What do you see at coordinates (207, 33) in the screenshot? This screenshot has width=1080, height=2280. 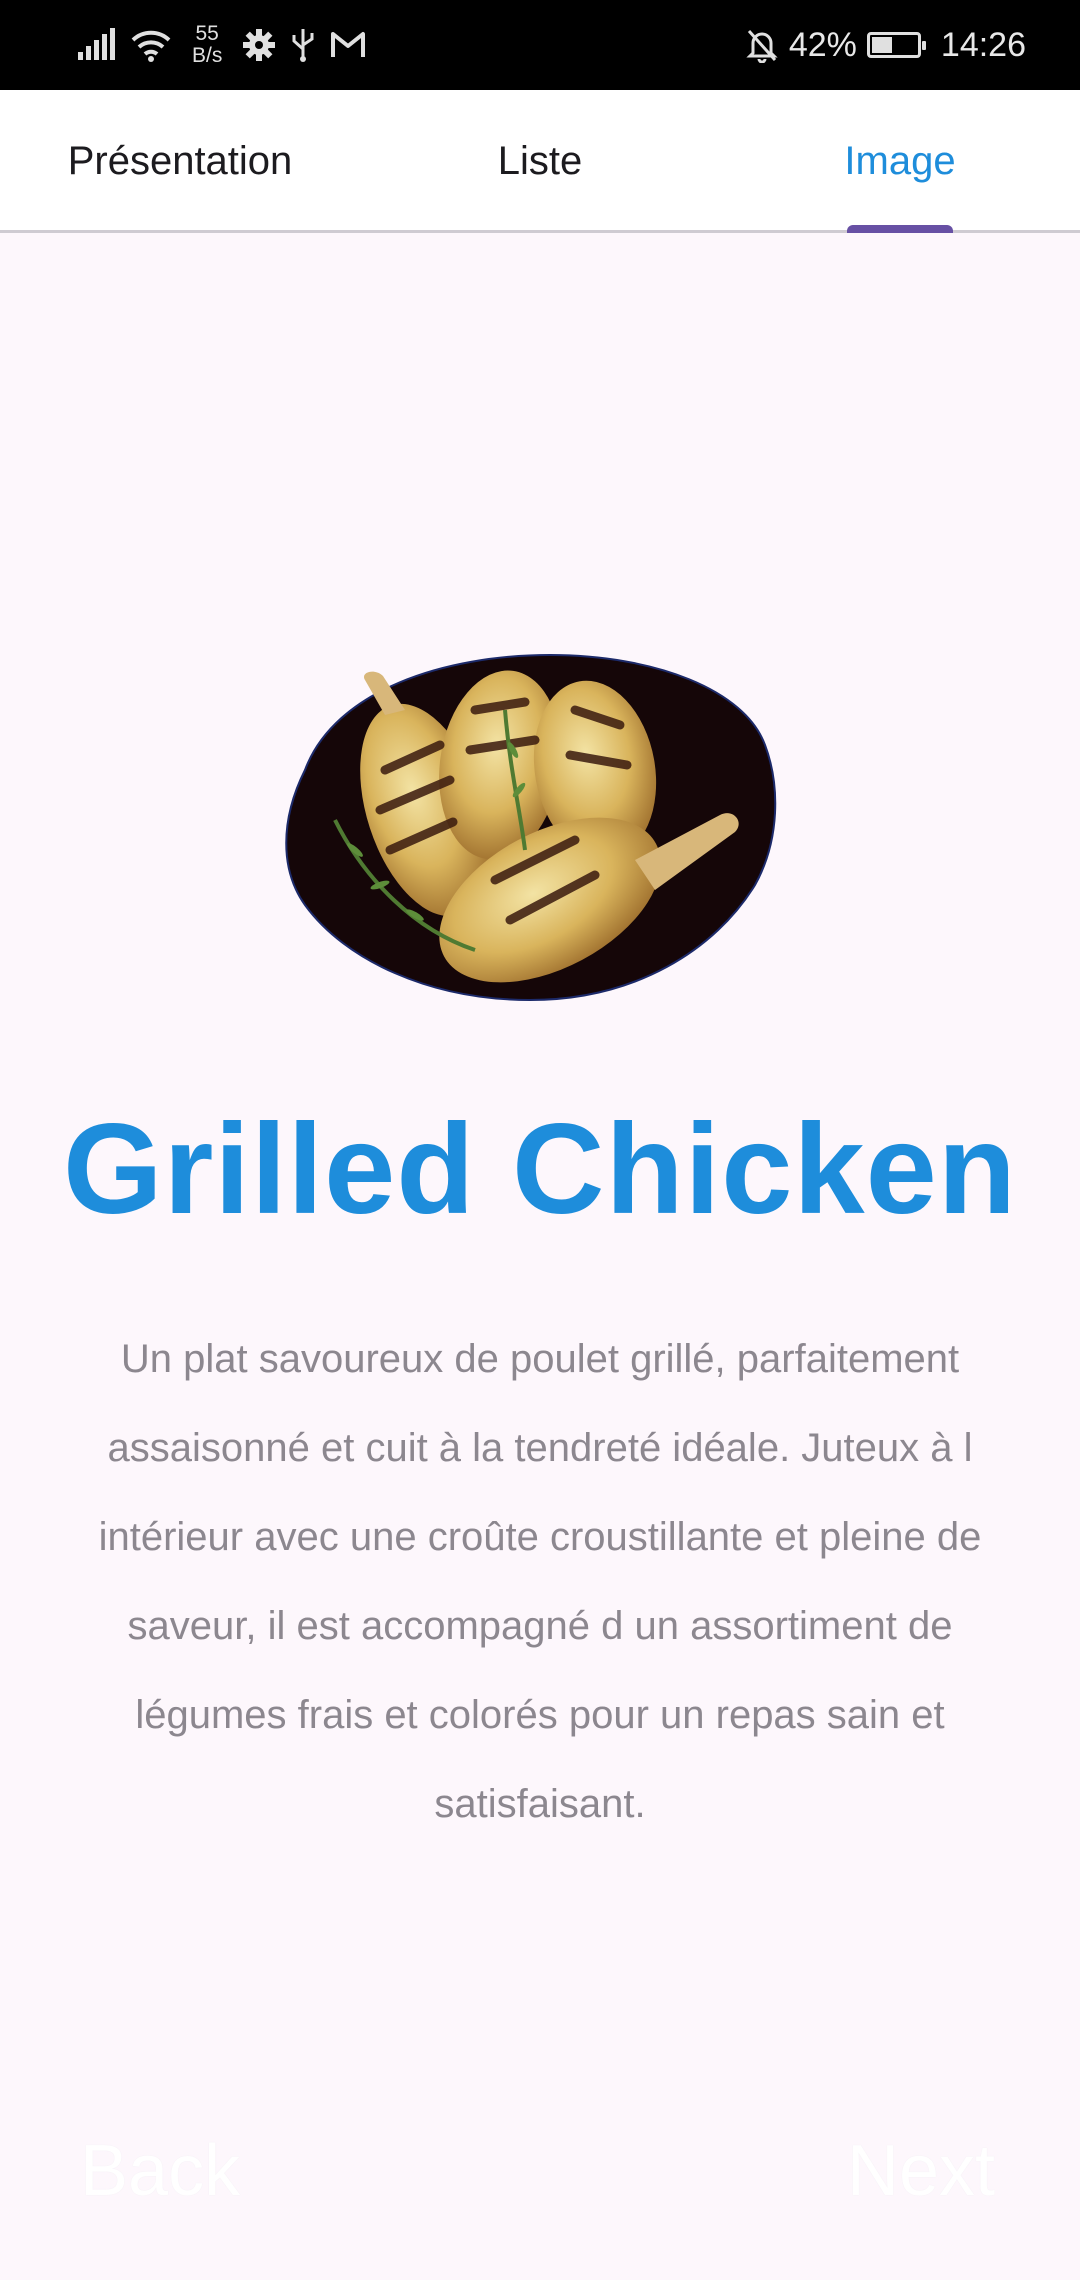 I see `net-speed-value: 55` at bounding box center [207, 33].